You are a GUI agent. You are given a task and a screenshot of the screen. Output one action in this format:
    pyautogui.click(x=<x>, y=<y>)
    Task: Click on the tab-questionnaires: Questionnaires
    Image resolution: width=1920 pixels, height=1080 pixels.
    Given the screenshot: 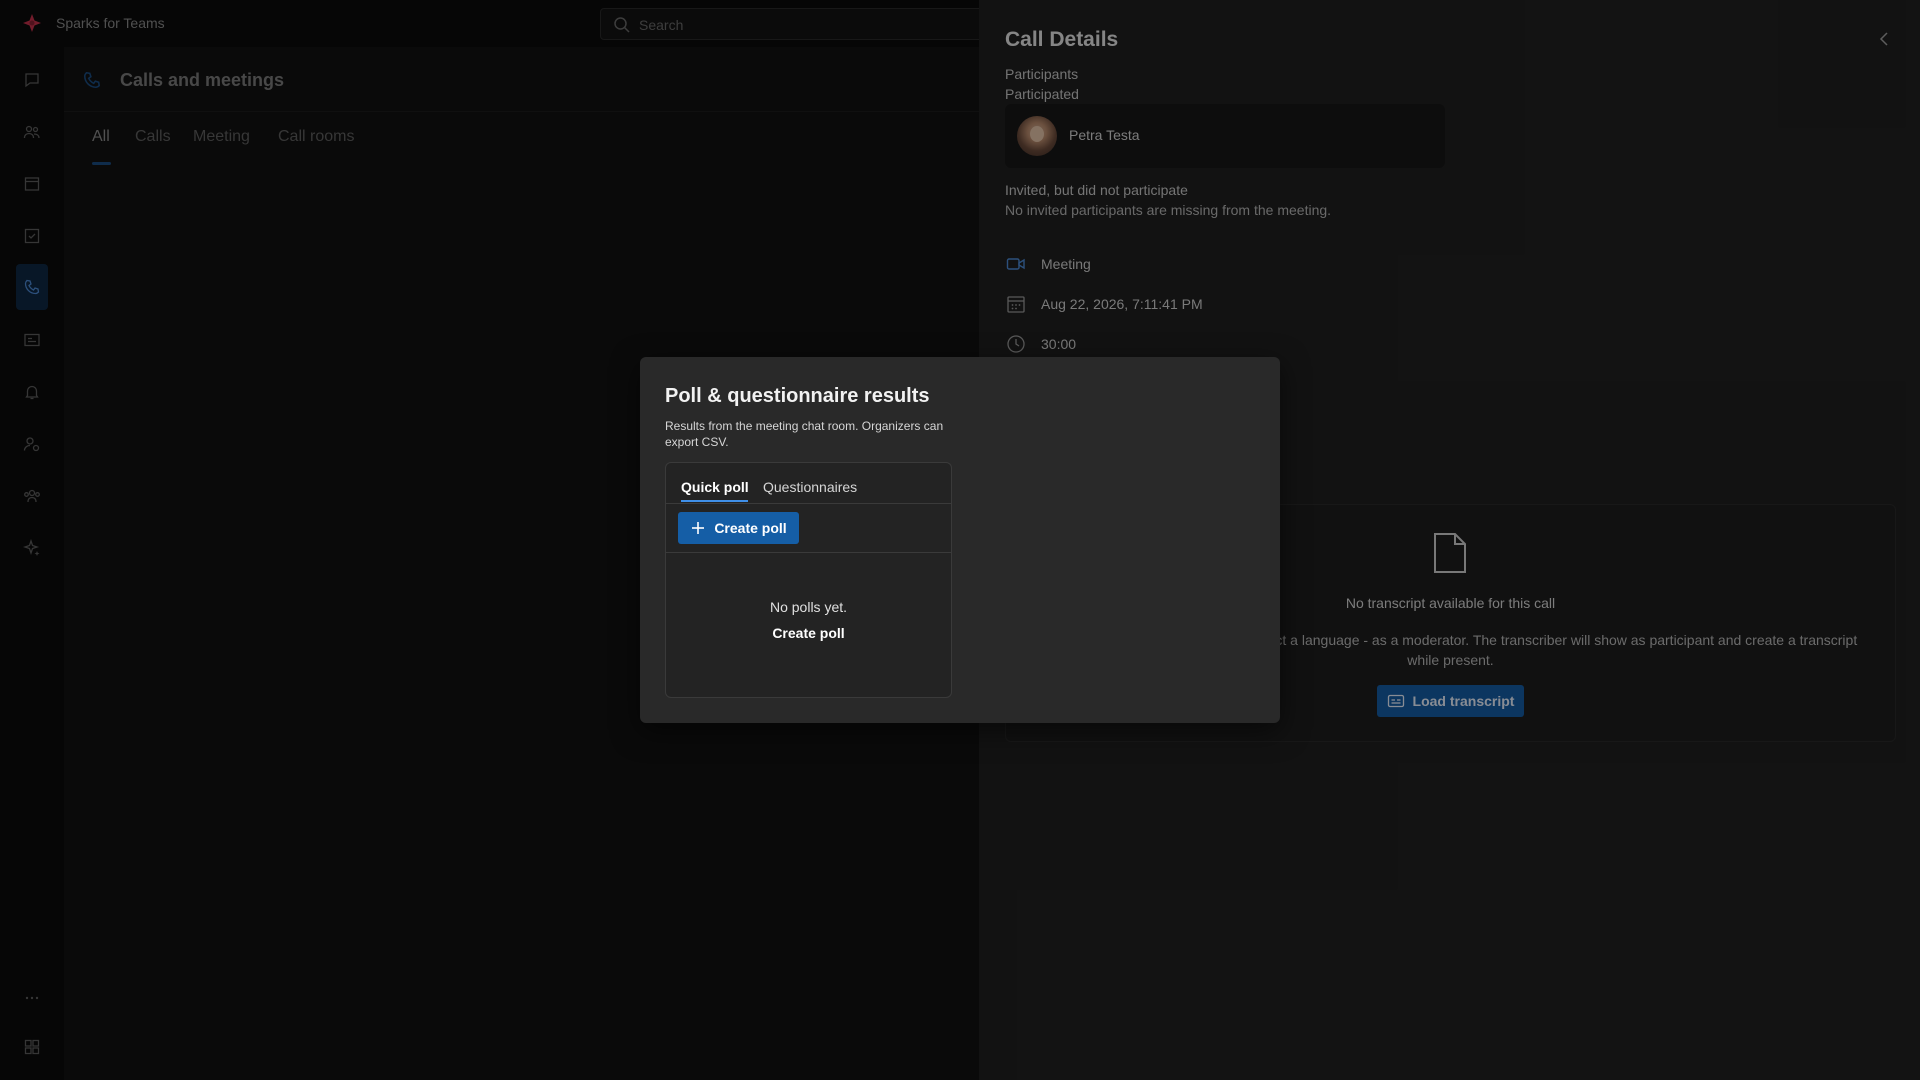 What is the action you would take?
    pyautogui.click(x=810, y=487)
    